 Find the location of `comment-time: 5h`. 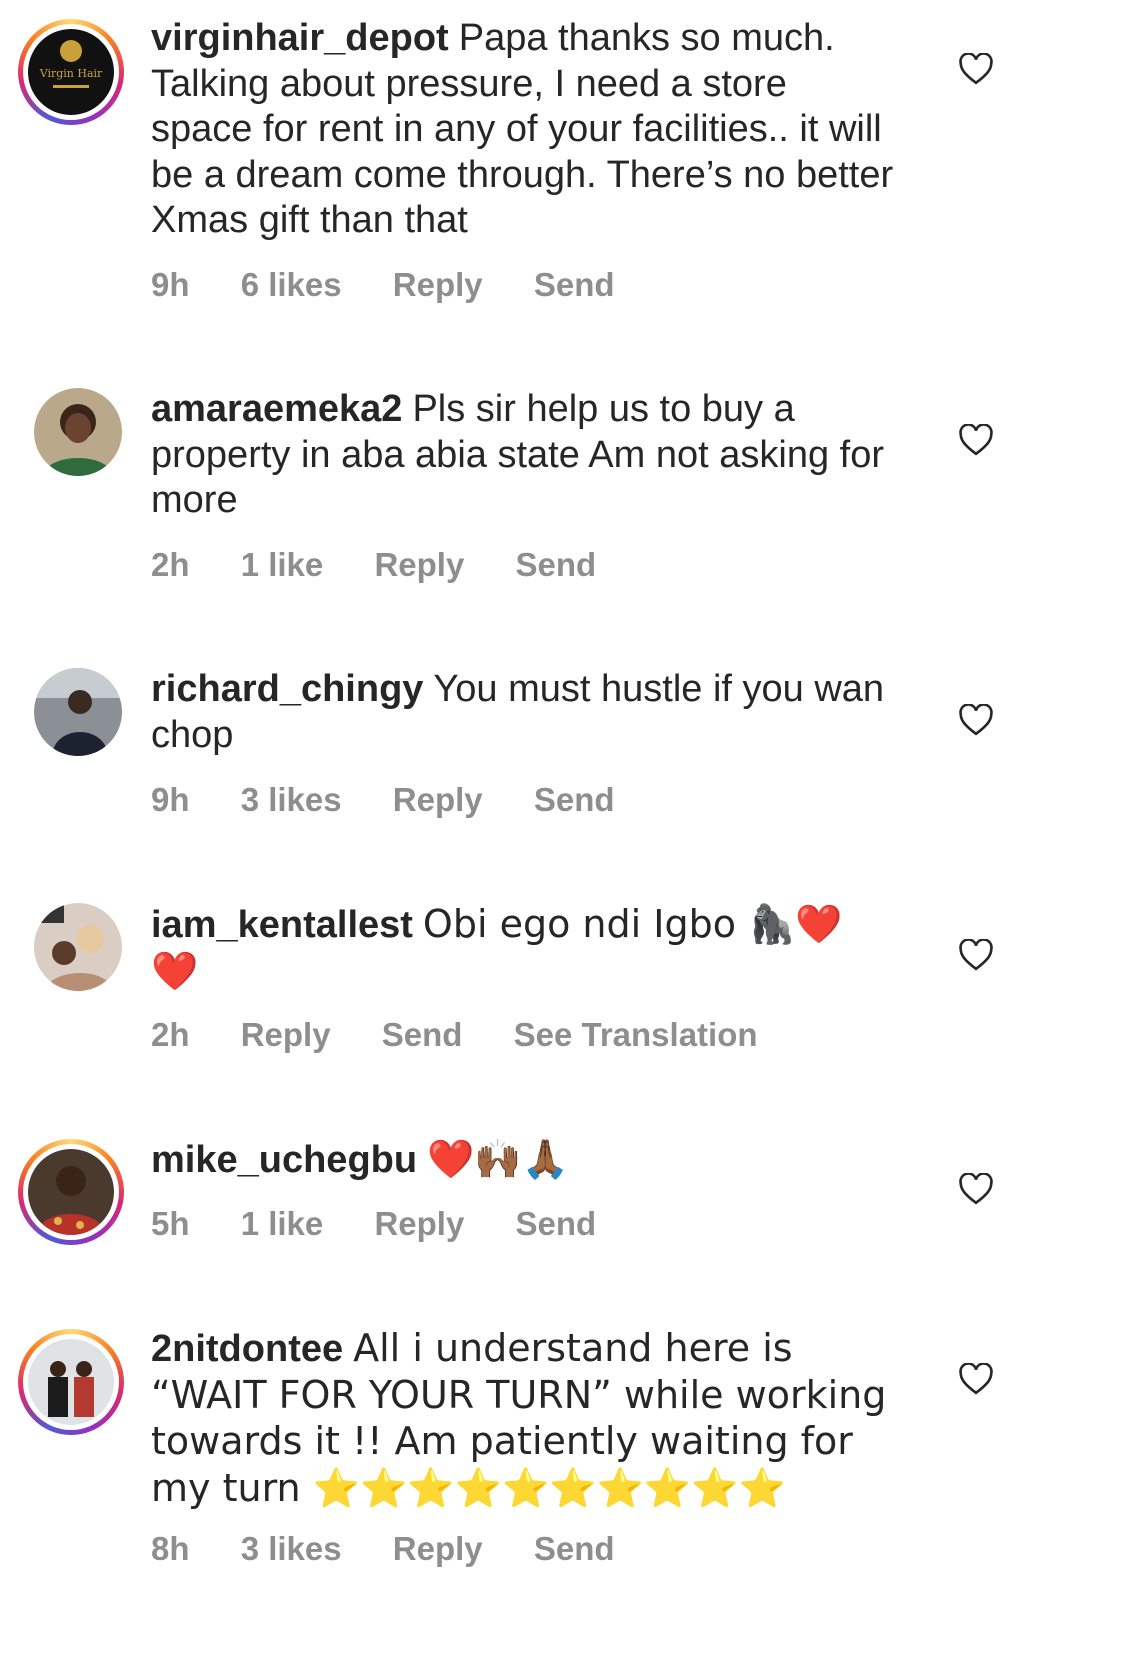

comment-time: 5h is located at coordinates (170, 1223).